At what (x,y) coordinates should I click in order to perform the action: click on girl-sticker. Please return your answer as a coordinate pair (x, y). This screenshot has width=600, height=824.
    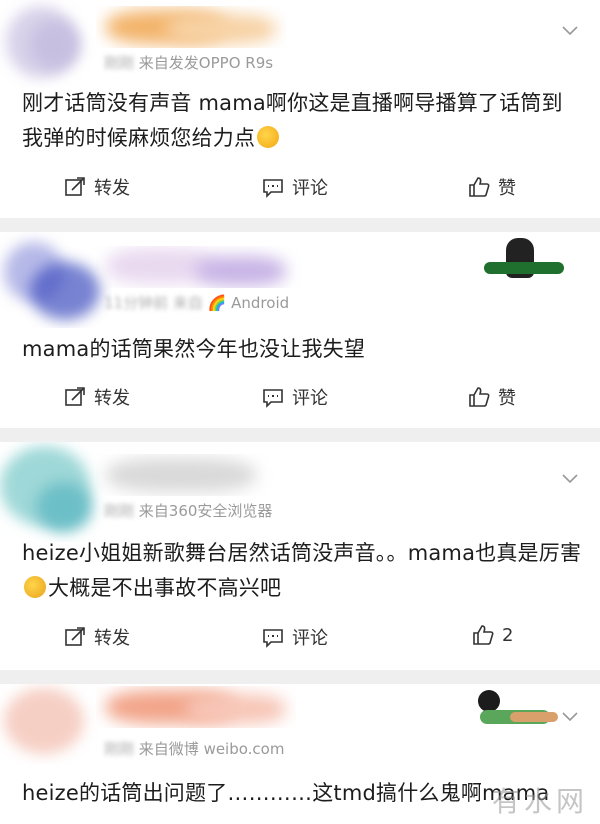
    Looking at the image, I should click on (516, 708).